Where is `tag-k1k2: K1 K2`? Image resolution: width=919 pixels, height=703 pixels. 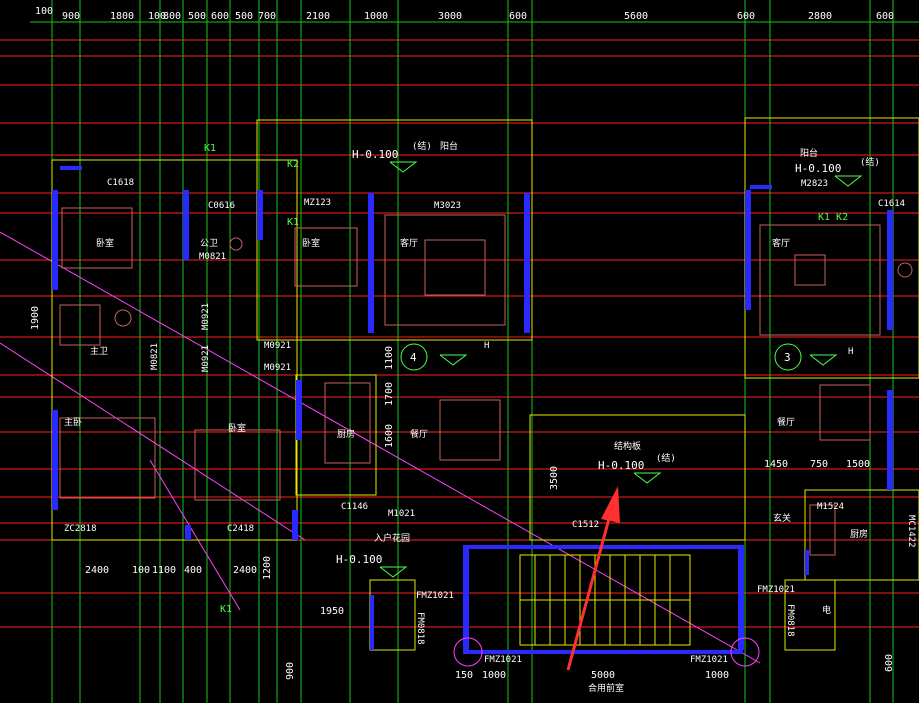 tag-k1k2: K1 K2 is located at coordinates (833, 217).